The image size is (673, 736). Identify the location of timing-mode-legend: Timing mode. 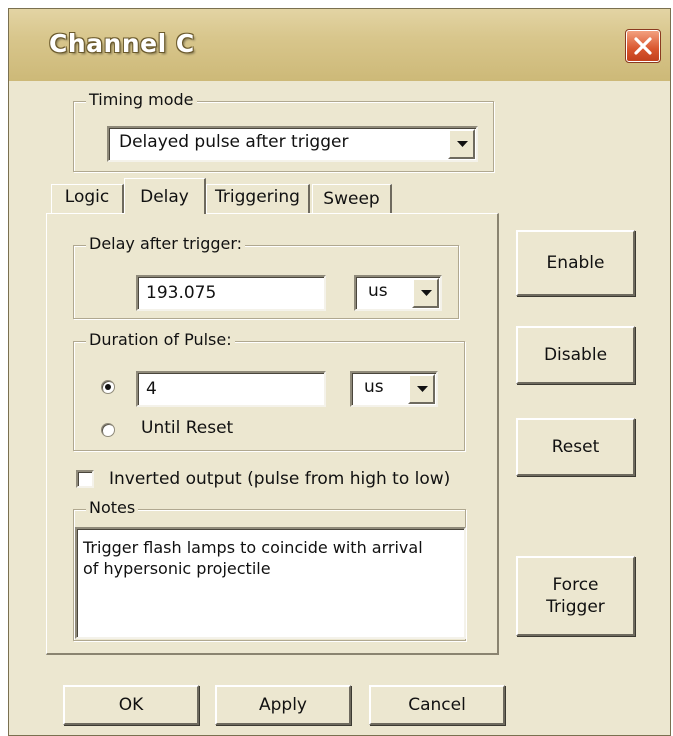
(141, 99).